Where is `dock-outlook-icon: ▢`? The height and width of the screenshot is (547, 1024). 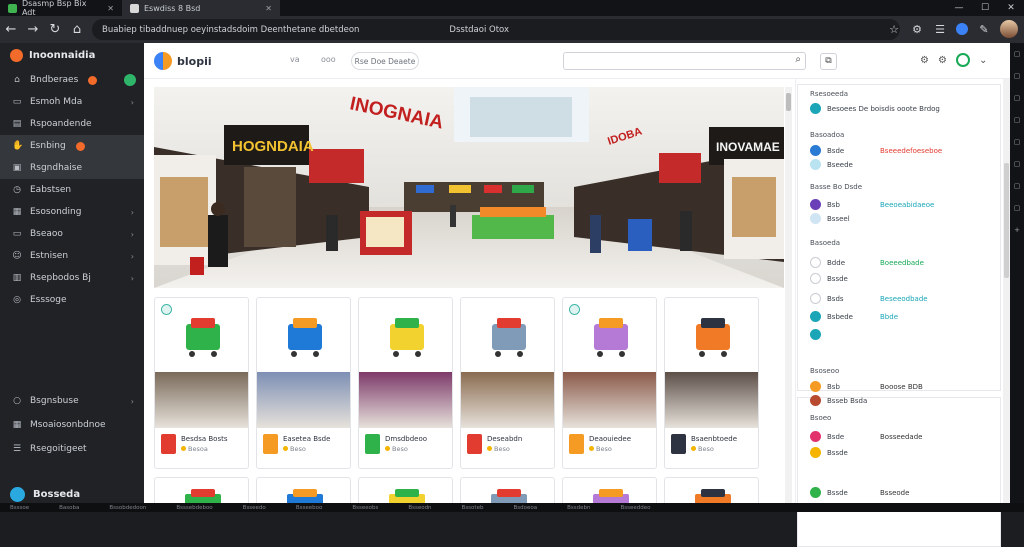 dock-outlook-icon: ▢ is located at coordinates (1017, 186).